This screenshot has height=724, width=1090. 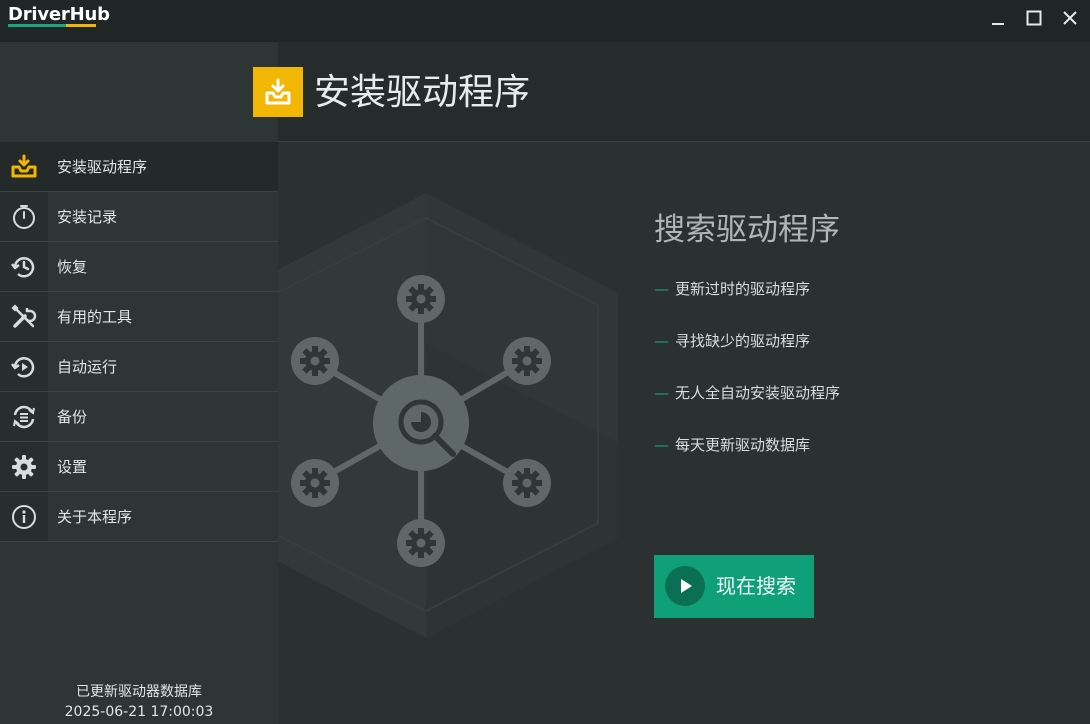 I want to click on play-icon, so click(x=685, y=586).